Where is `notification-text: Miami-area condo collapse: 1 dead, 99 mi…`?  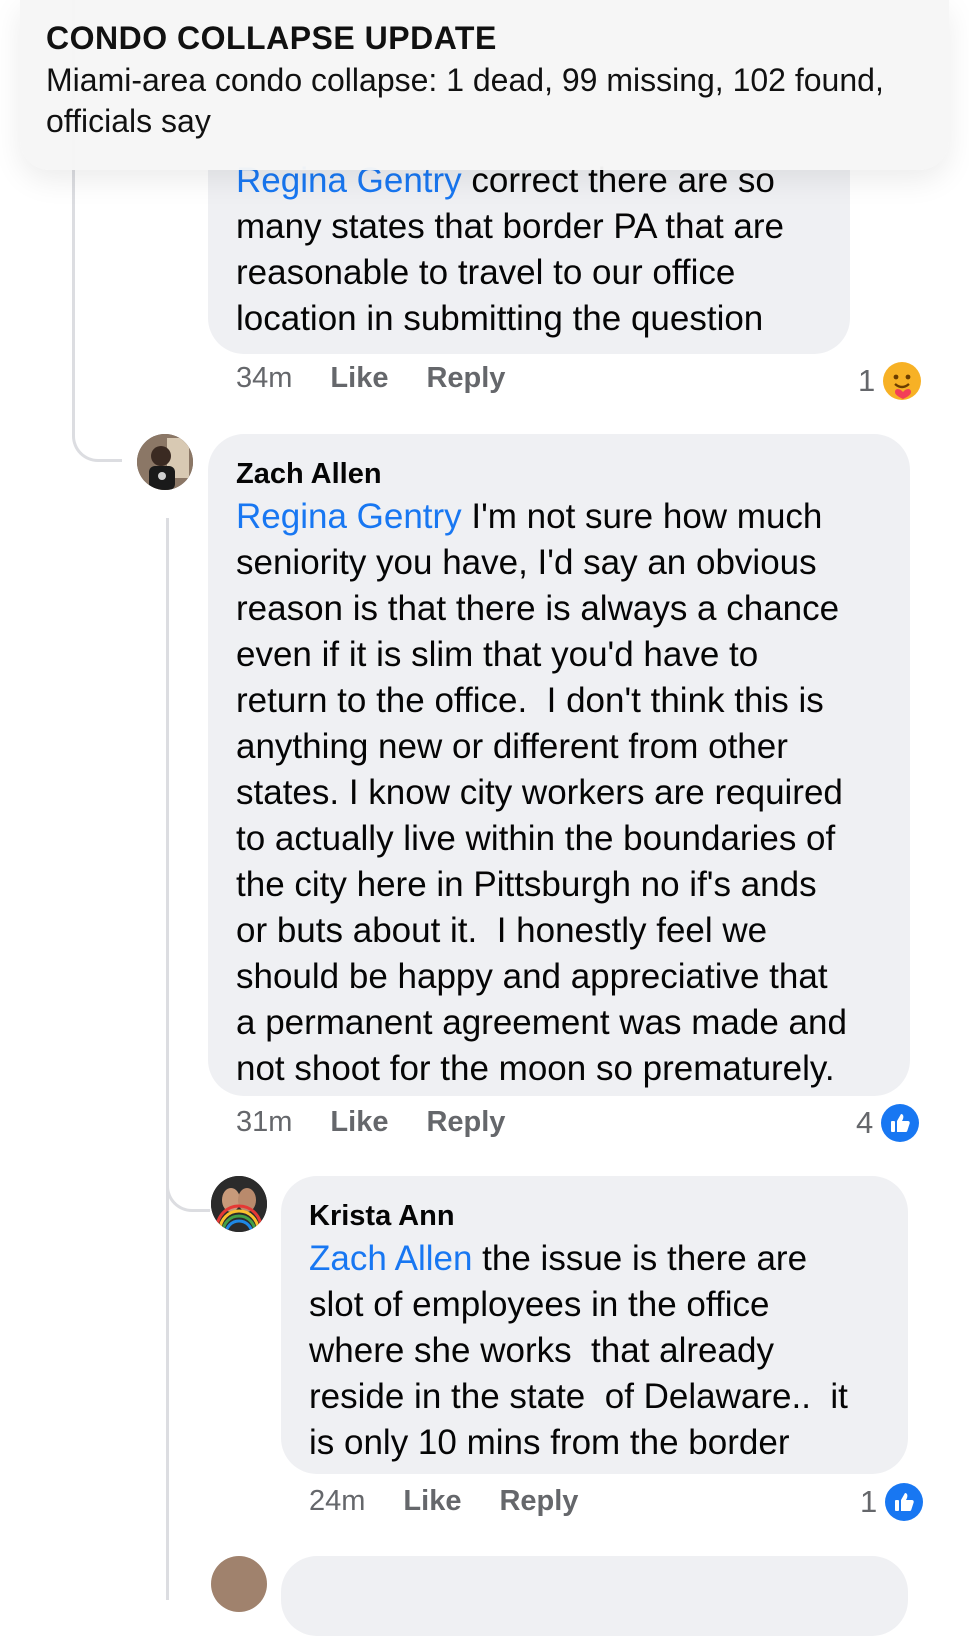
notification-text: Miami-area condo collapse: 1 dead, 99 mi… is located at coordinates (465, 100).